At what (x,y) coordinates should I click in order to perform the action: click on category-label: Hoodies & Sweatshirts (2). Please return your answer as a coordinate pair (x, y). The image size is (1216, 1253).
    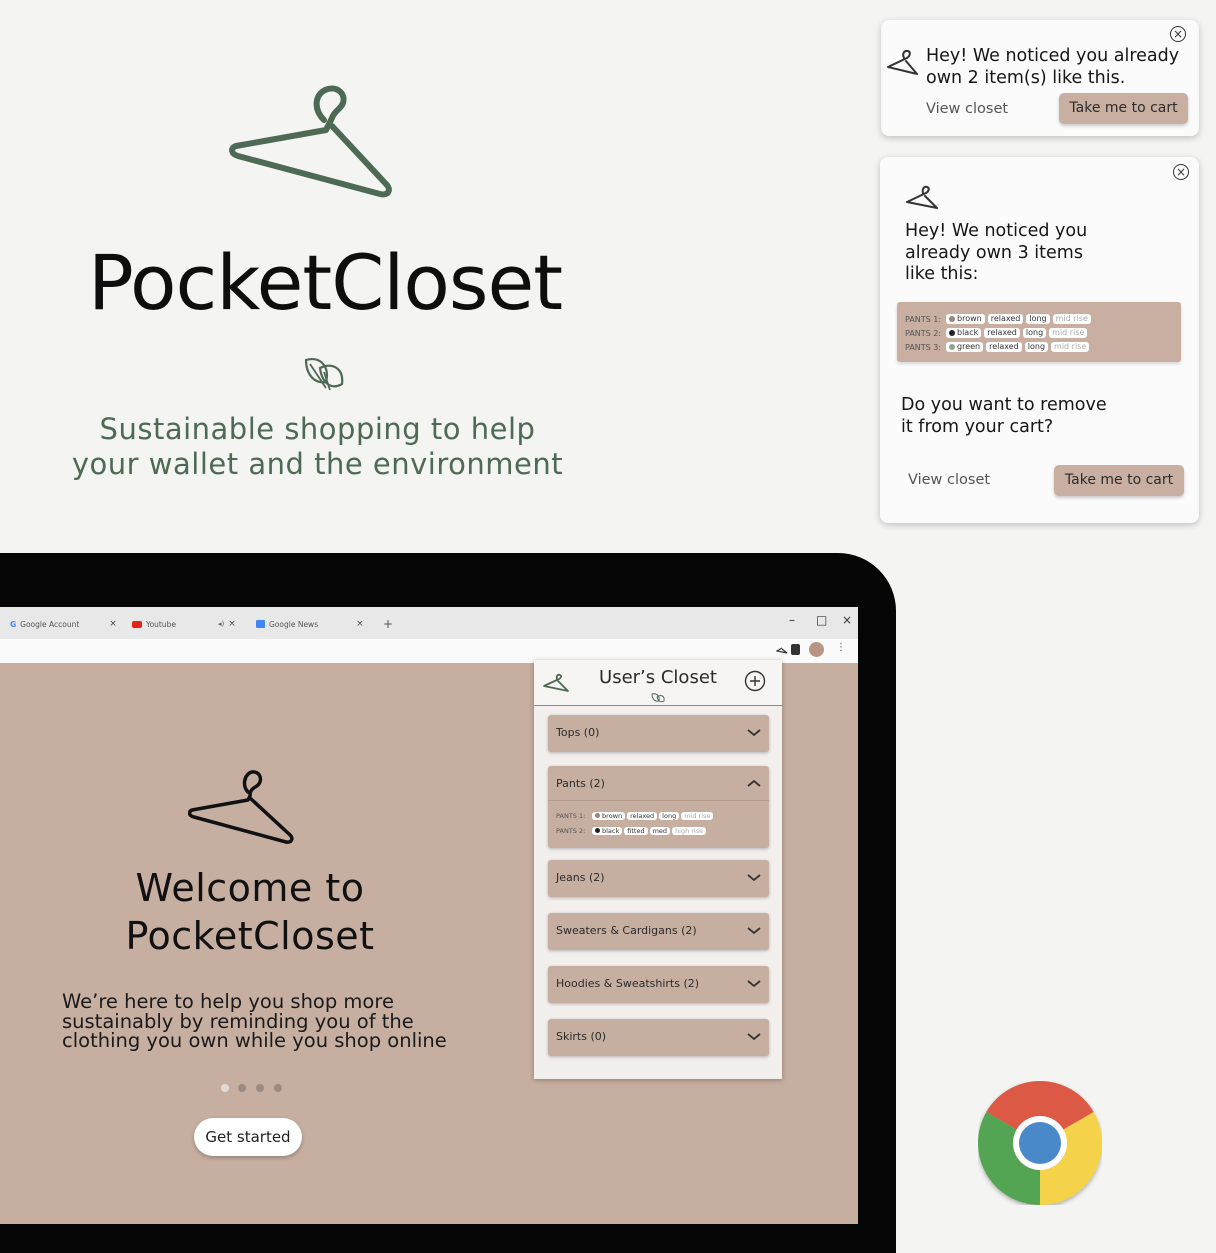
    Looking at the image, I should click on (628, 983).